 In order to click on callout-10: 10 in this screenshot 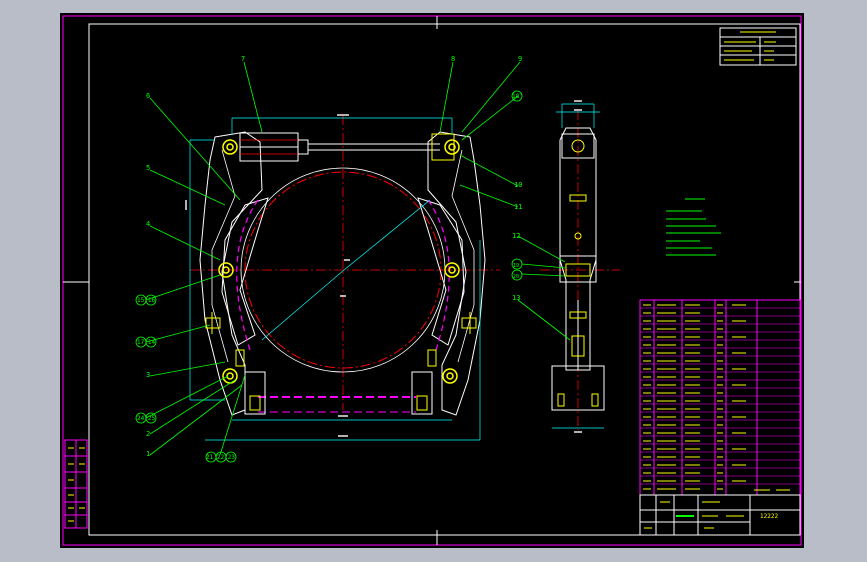, I will do `click(518, 185)`.